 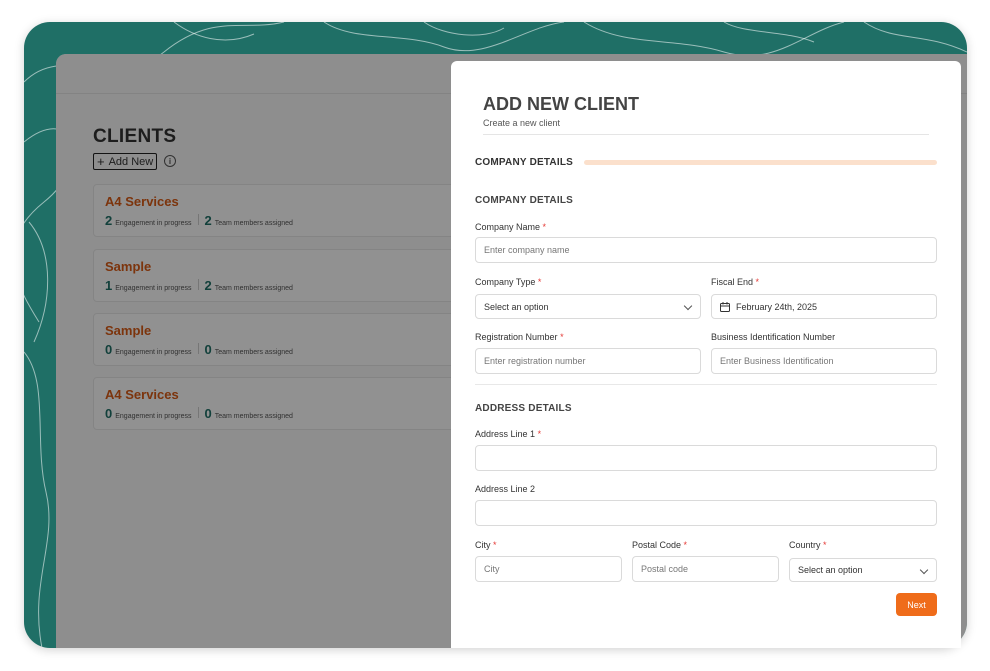 What do you see at coordinates (706, 134) in the screenshot?
I see `modal-divider` at bounding box center [706, 134].